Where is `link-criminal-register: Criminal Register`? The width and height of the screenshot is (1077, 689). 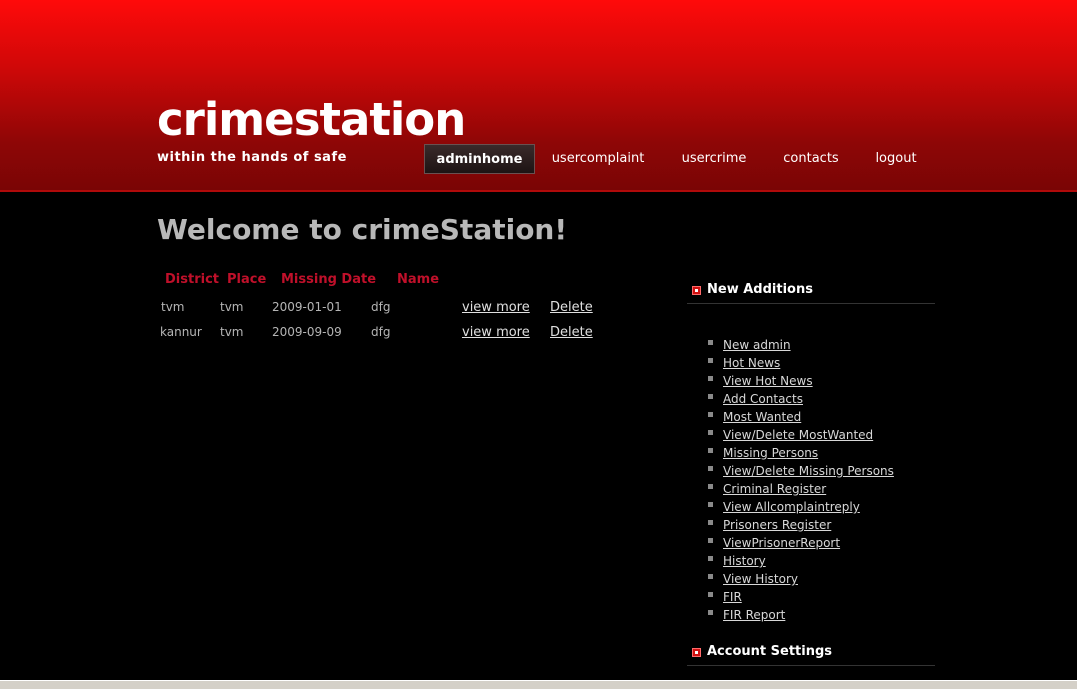 link-criminal-register: Criminal Register is located at coordinates (774, 489).